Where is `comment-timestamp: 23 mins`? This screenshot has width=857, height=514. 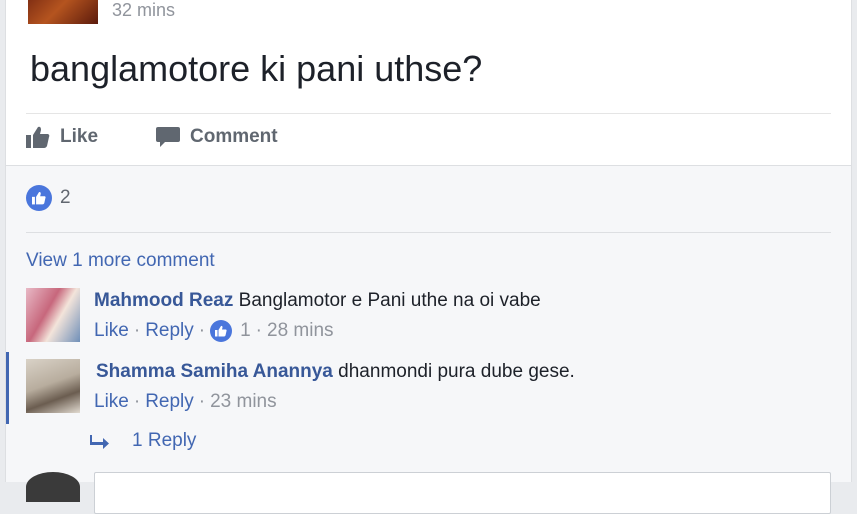 comment-timestamp: 23 mins is located at coordinates (243, 402).